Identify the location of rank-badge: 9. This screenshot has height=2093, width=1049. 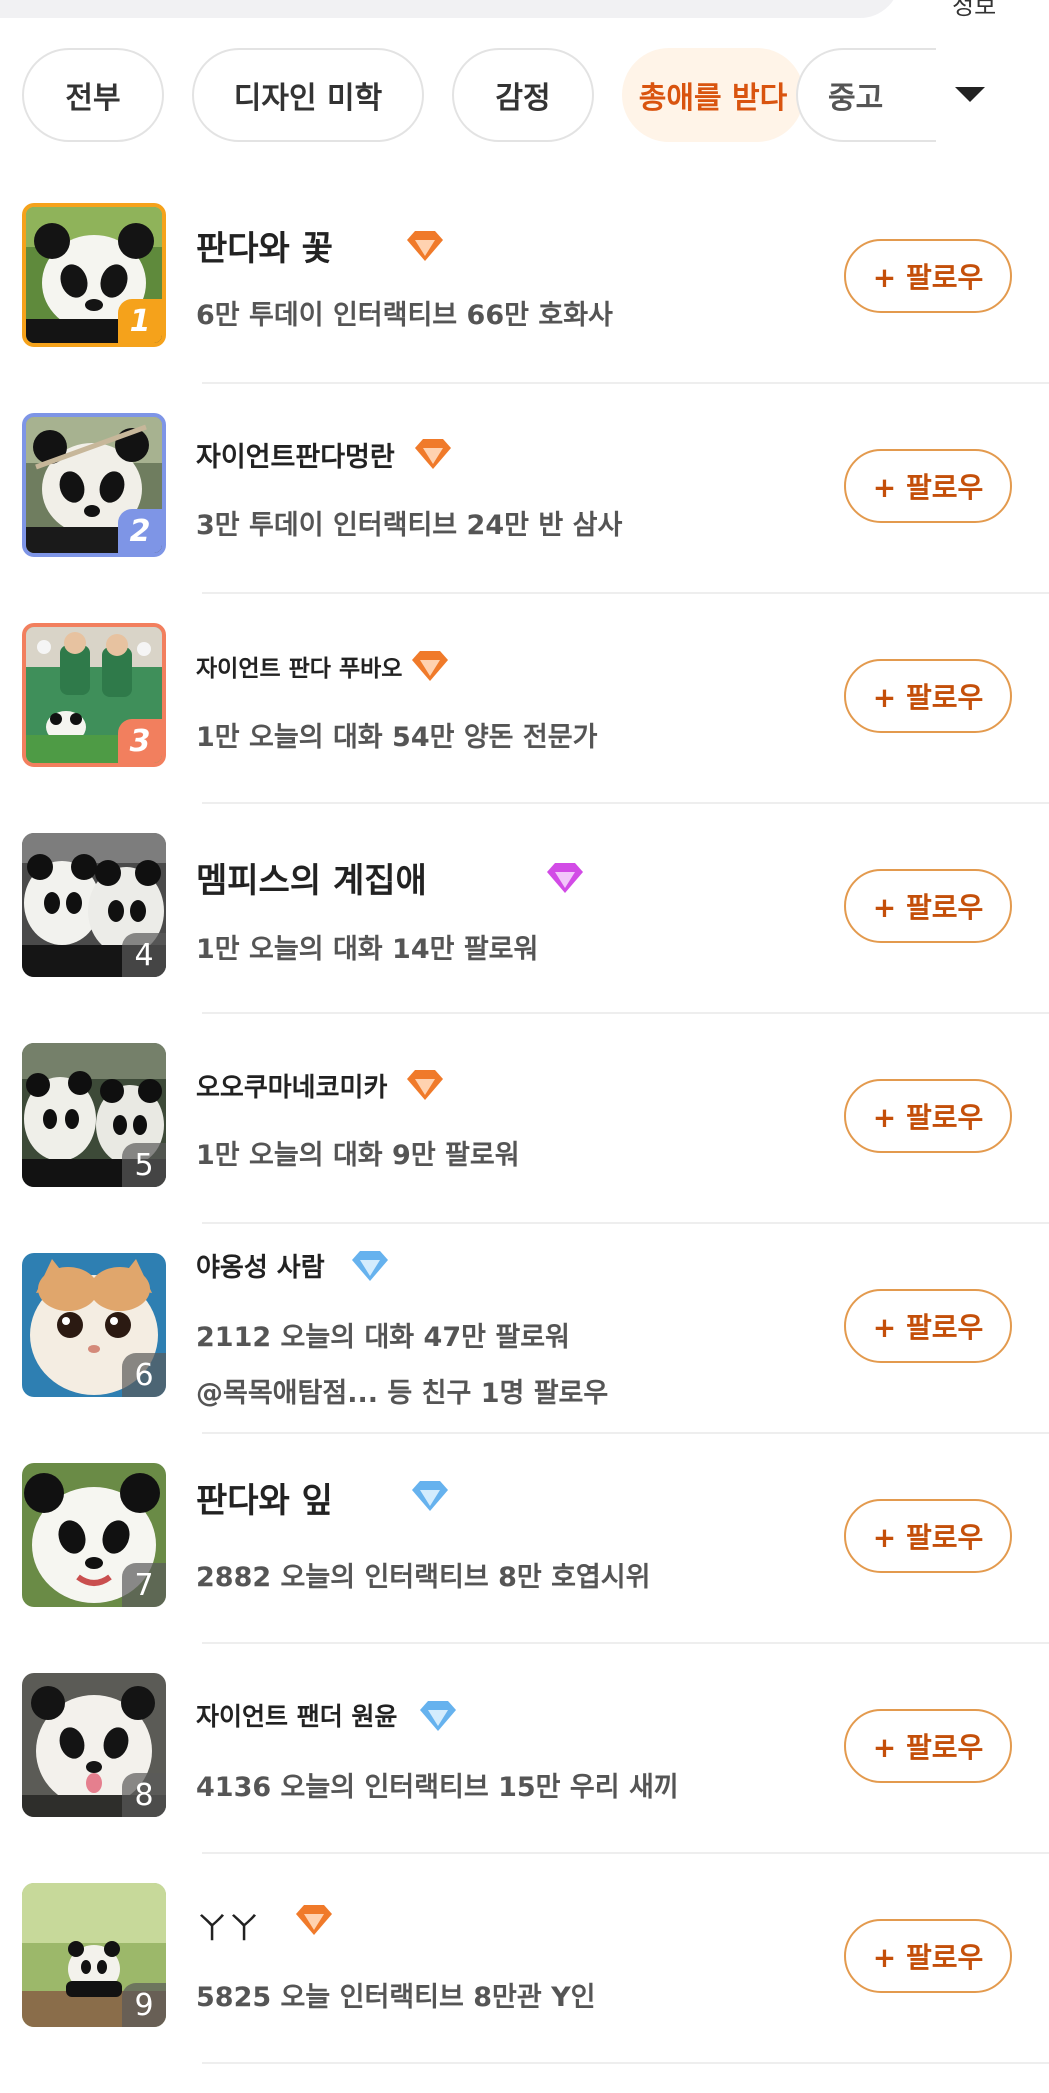
(144, 2005).